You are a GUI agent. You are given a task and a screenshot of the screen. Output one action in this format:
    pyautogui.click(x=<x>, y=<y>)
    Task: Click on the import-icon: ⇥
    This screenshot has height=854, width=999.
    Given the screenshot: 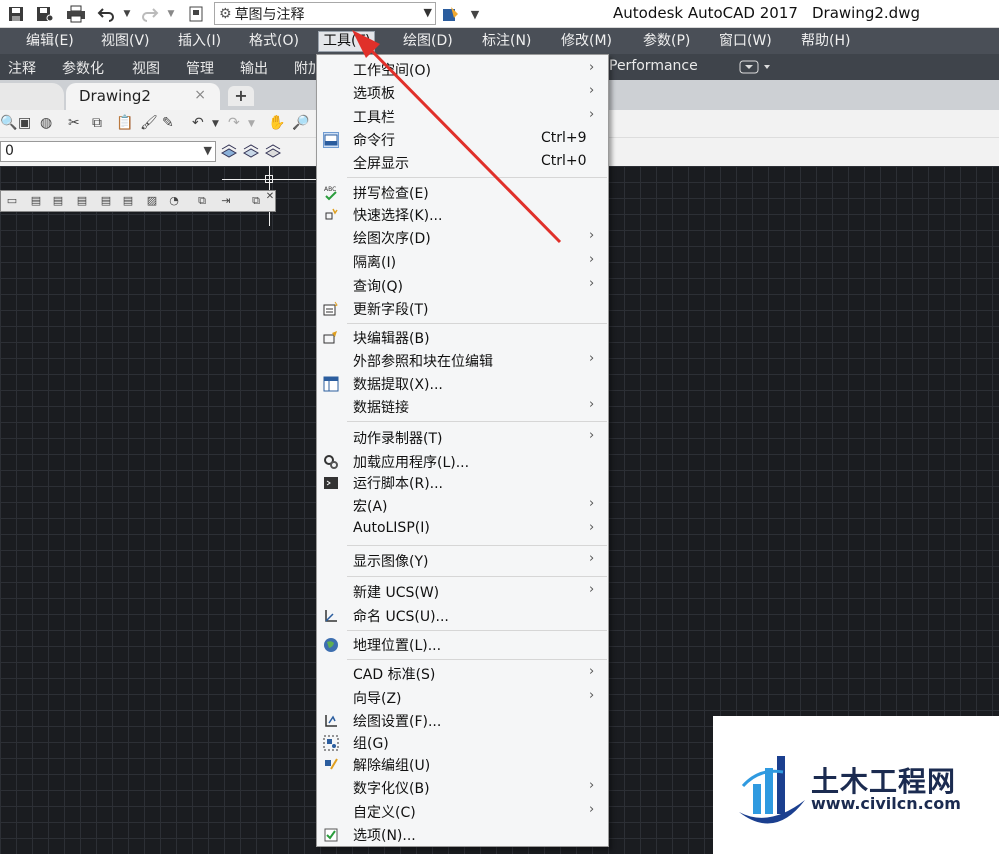 What is the action you would take?
    pyautogui.click(x=226, y=201)
    